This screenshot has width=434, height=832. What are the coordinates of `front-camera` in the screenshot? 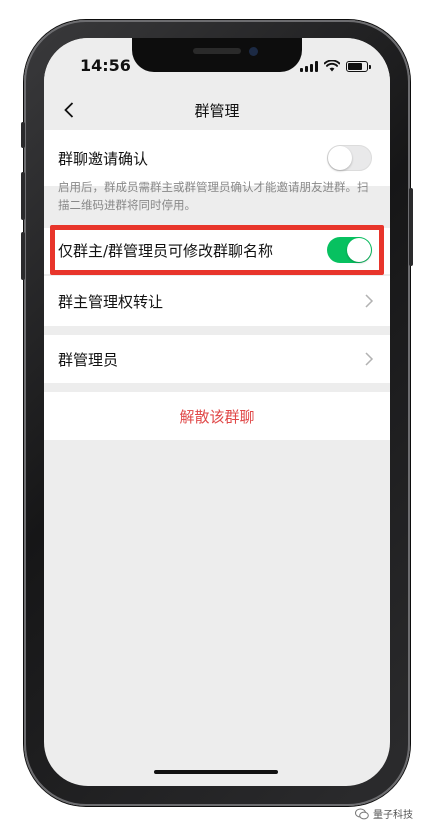 It's located at (253, 51).